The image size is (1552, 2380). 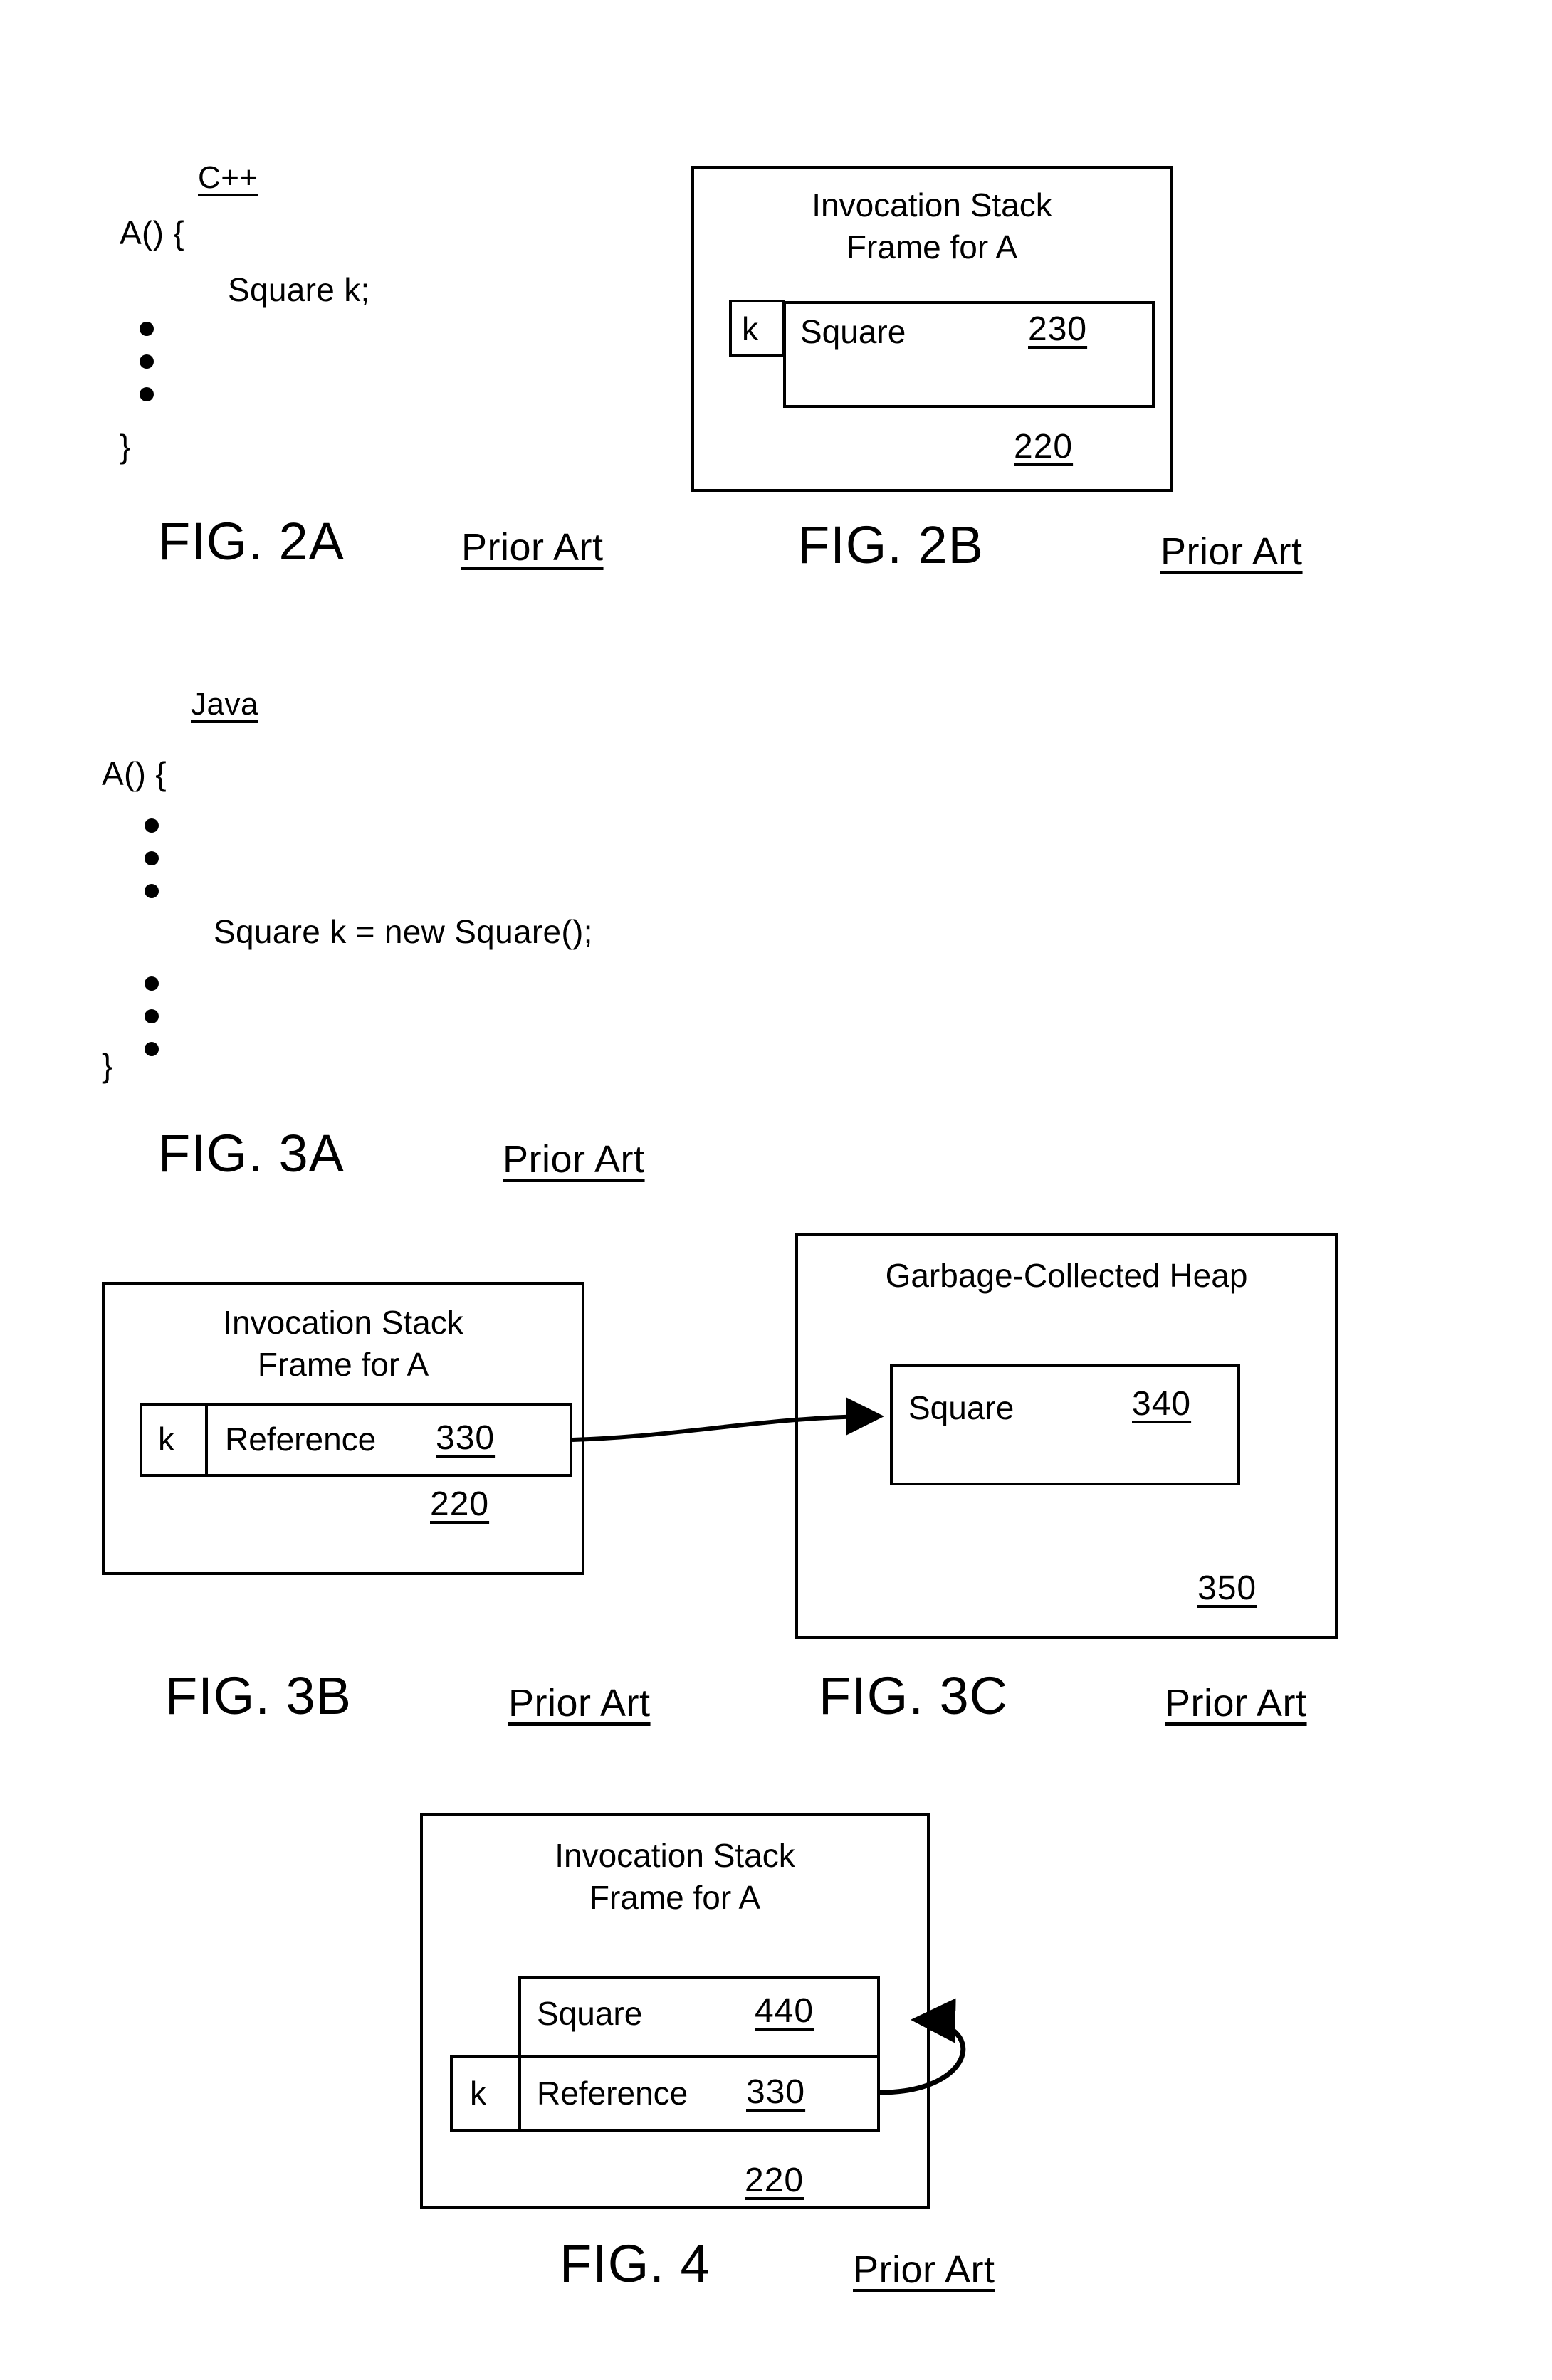 What do you see at coordinates (478, 2093) in the screenshot?
I see `fig4-variable-label: k` at bounding box center [478, 2093].